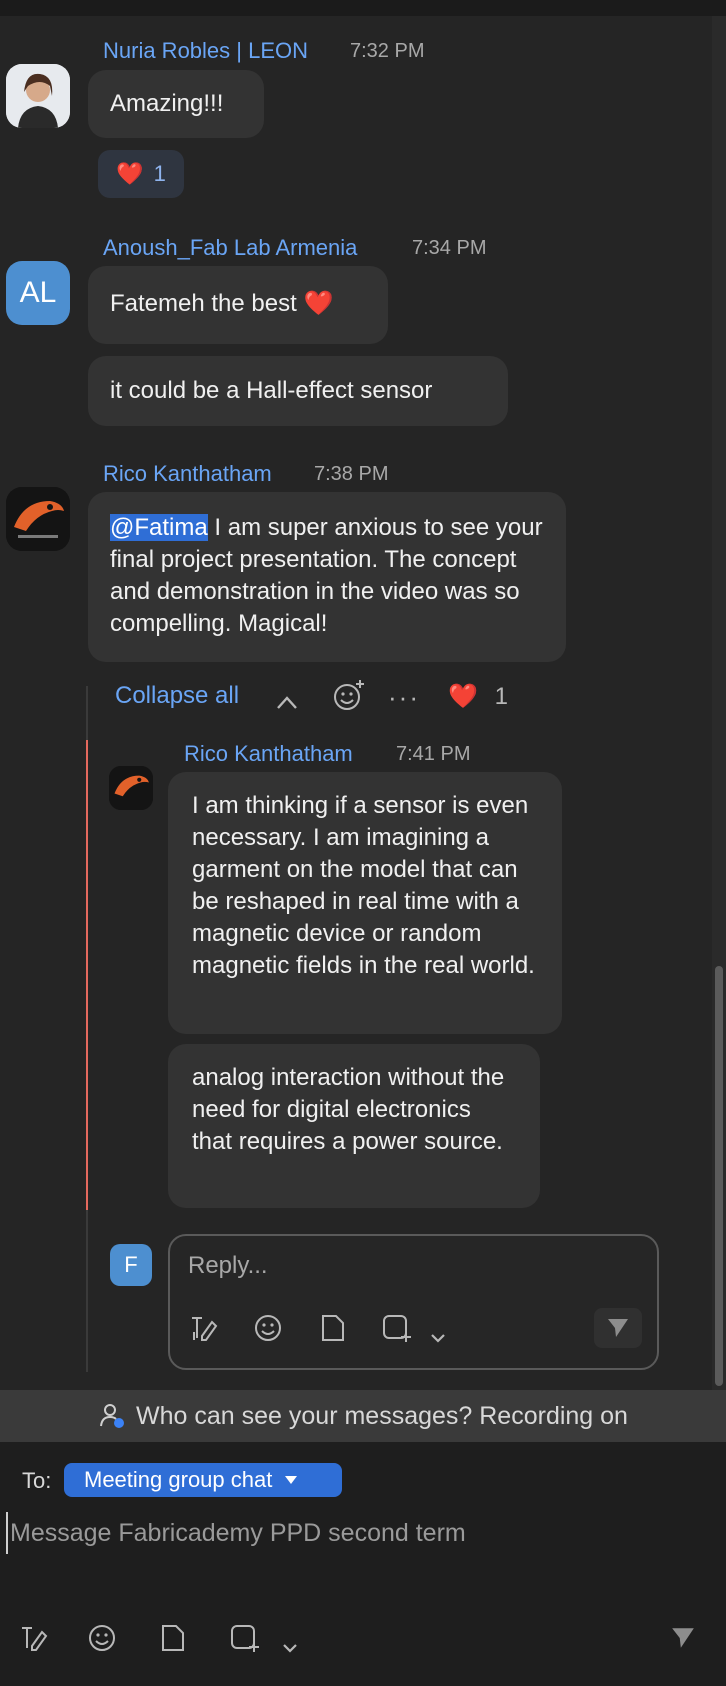 The width and height of the screenshot is (726, 1686). I want to click on reaction-pill: ❤️ 1, so click(141, 174).